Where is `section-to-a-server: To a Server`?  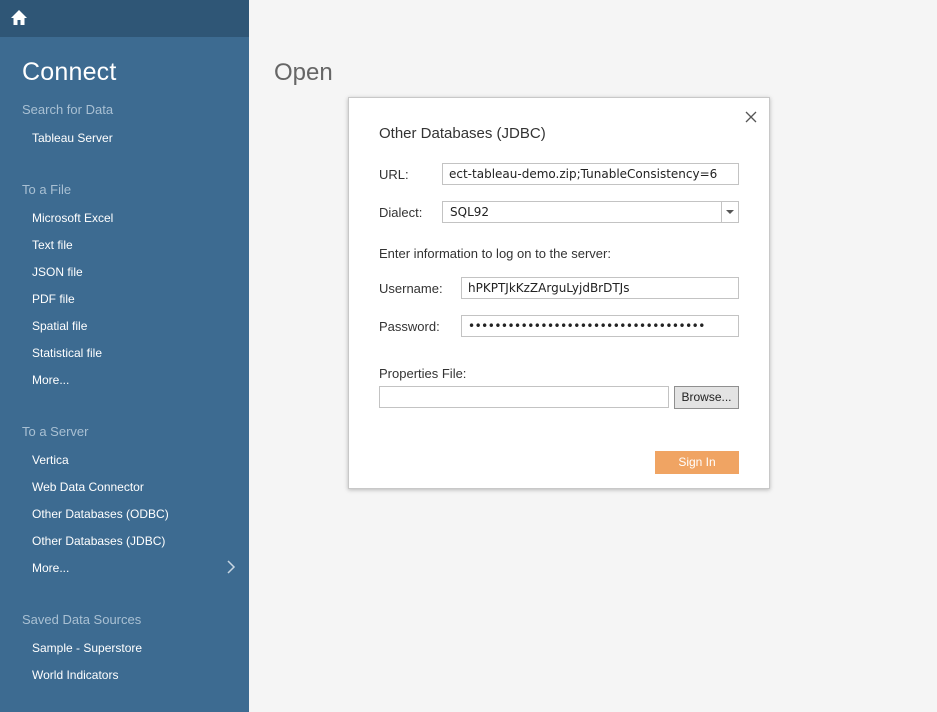 section-to-a-server: To a Server is located at coordinates (55, 431).